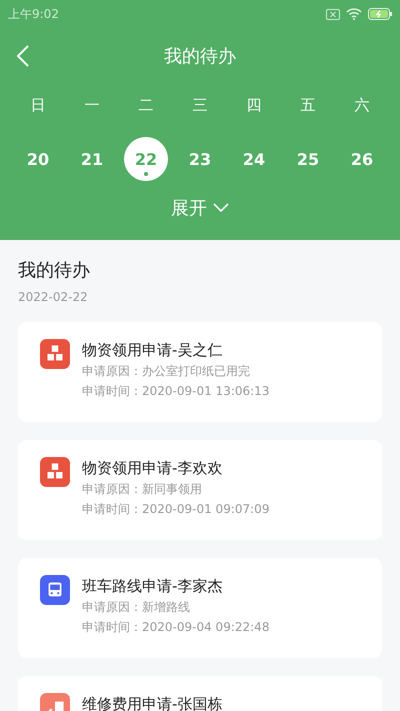 This screenshot has height=711, width=400. Describe the element at coordinates (200, 105) in the screenshot. I see `weekday-label: 三` at that location.